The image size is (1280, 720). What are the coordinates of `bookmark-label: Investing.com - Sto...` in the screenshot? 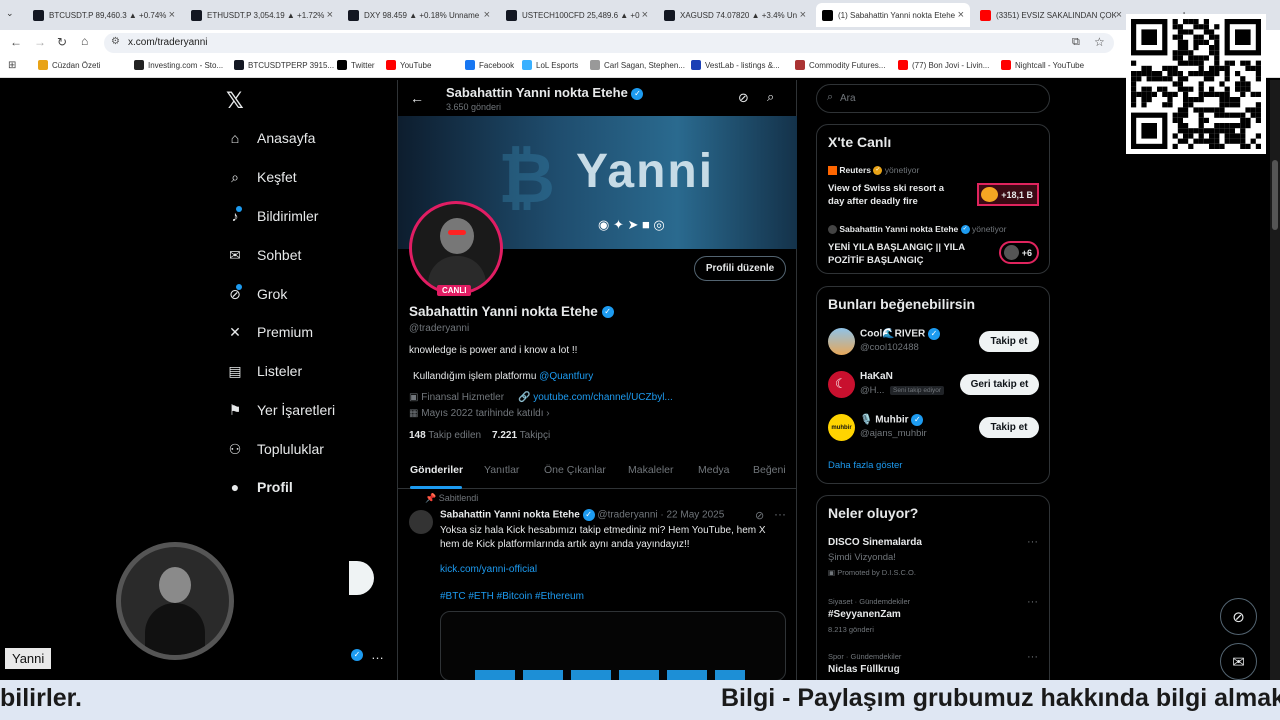 It's located at (186, 65).